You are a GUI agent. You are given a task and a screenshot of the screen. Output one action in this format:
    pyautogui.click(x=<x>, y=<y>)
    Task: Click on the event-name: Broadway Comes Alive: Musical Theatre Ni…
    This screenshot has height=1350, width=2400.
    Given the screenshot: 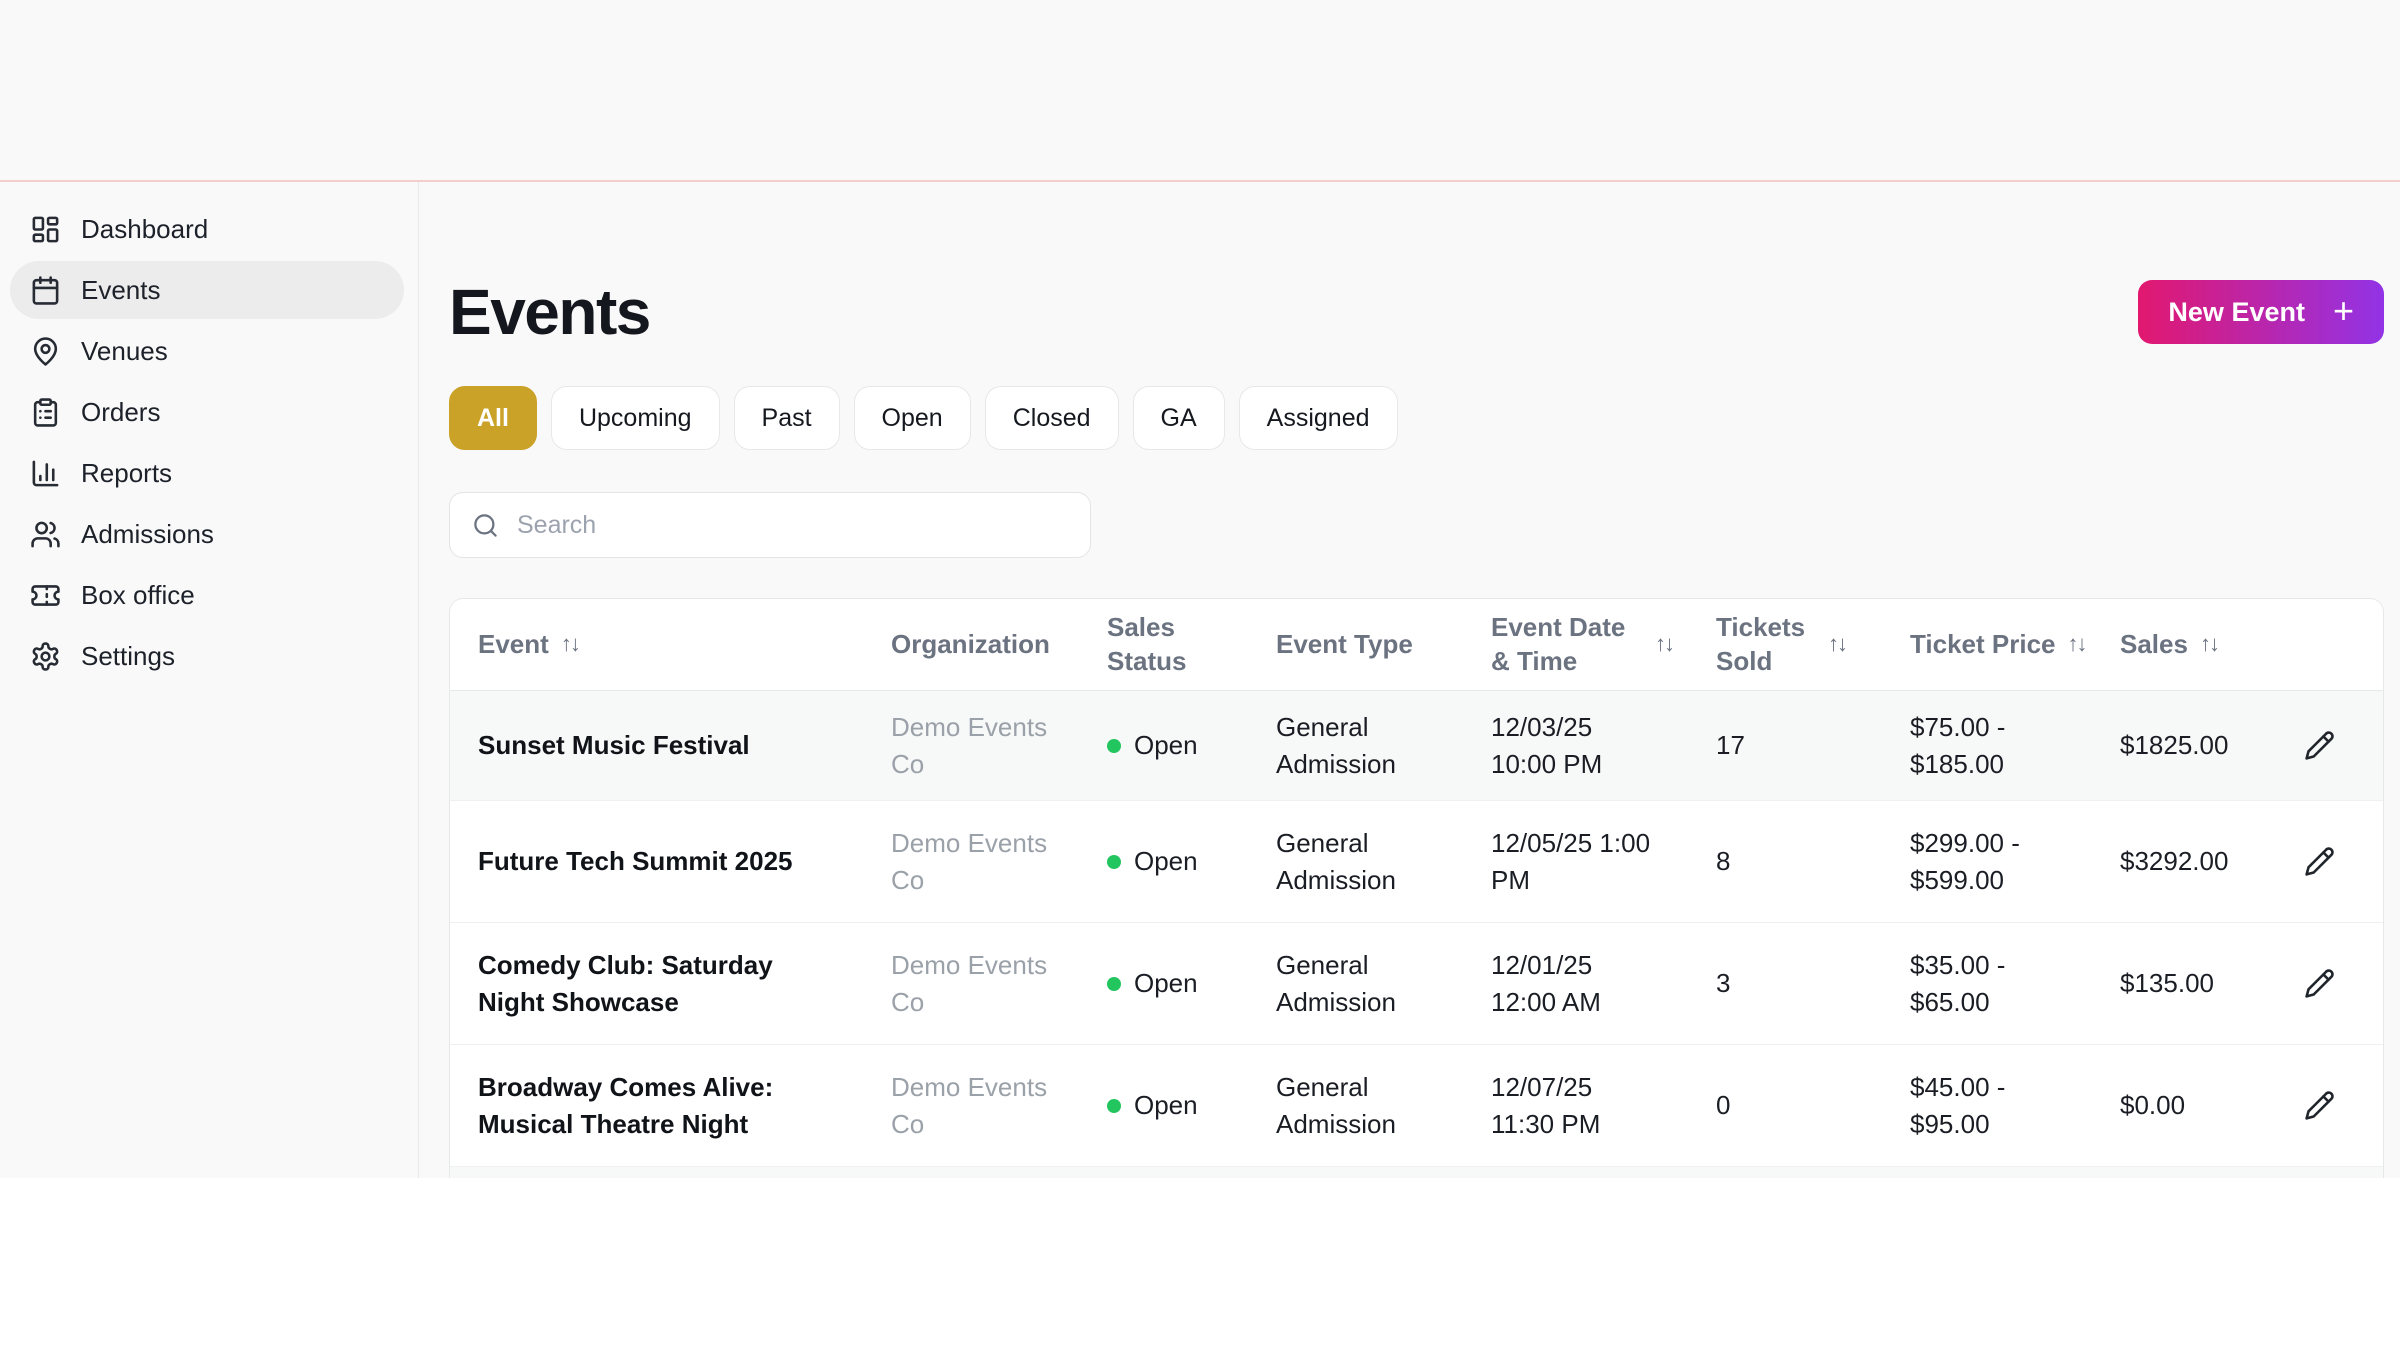 What is the action you would take?
    pyautogui.click(x=626, y=1105)
    